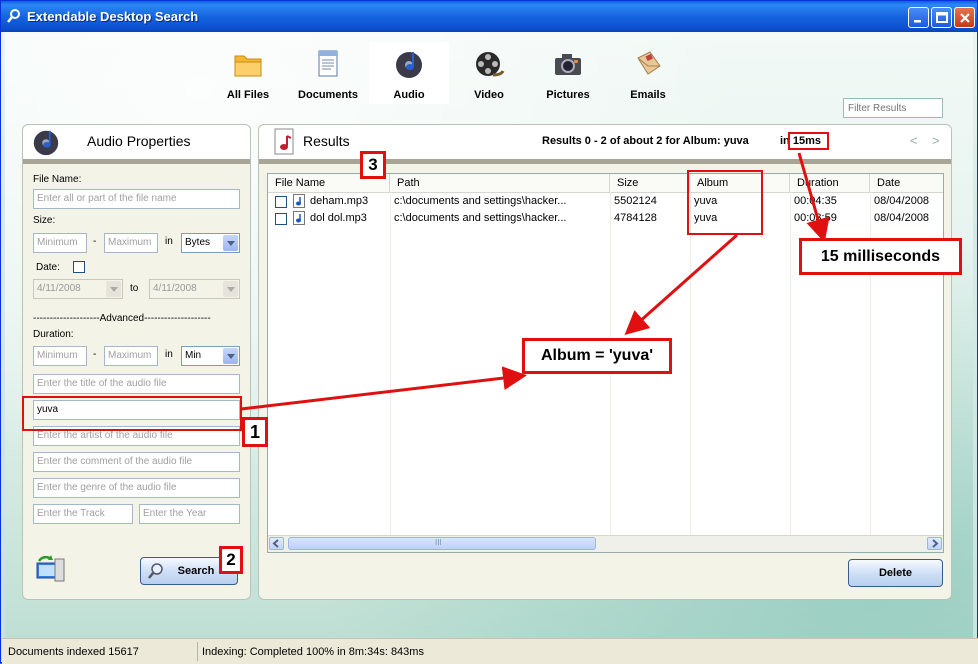  What do you see at coordinates (328, 63) in the screenshot?
I see `document-icon` at bounding box center [328, 63].